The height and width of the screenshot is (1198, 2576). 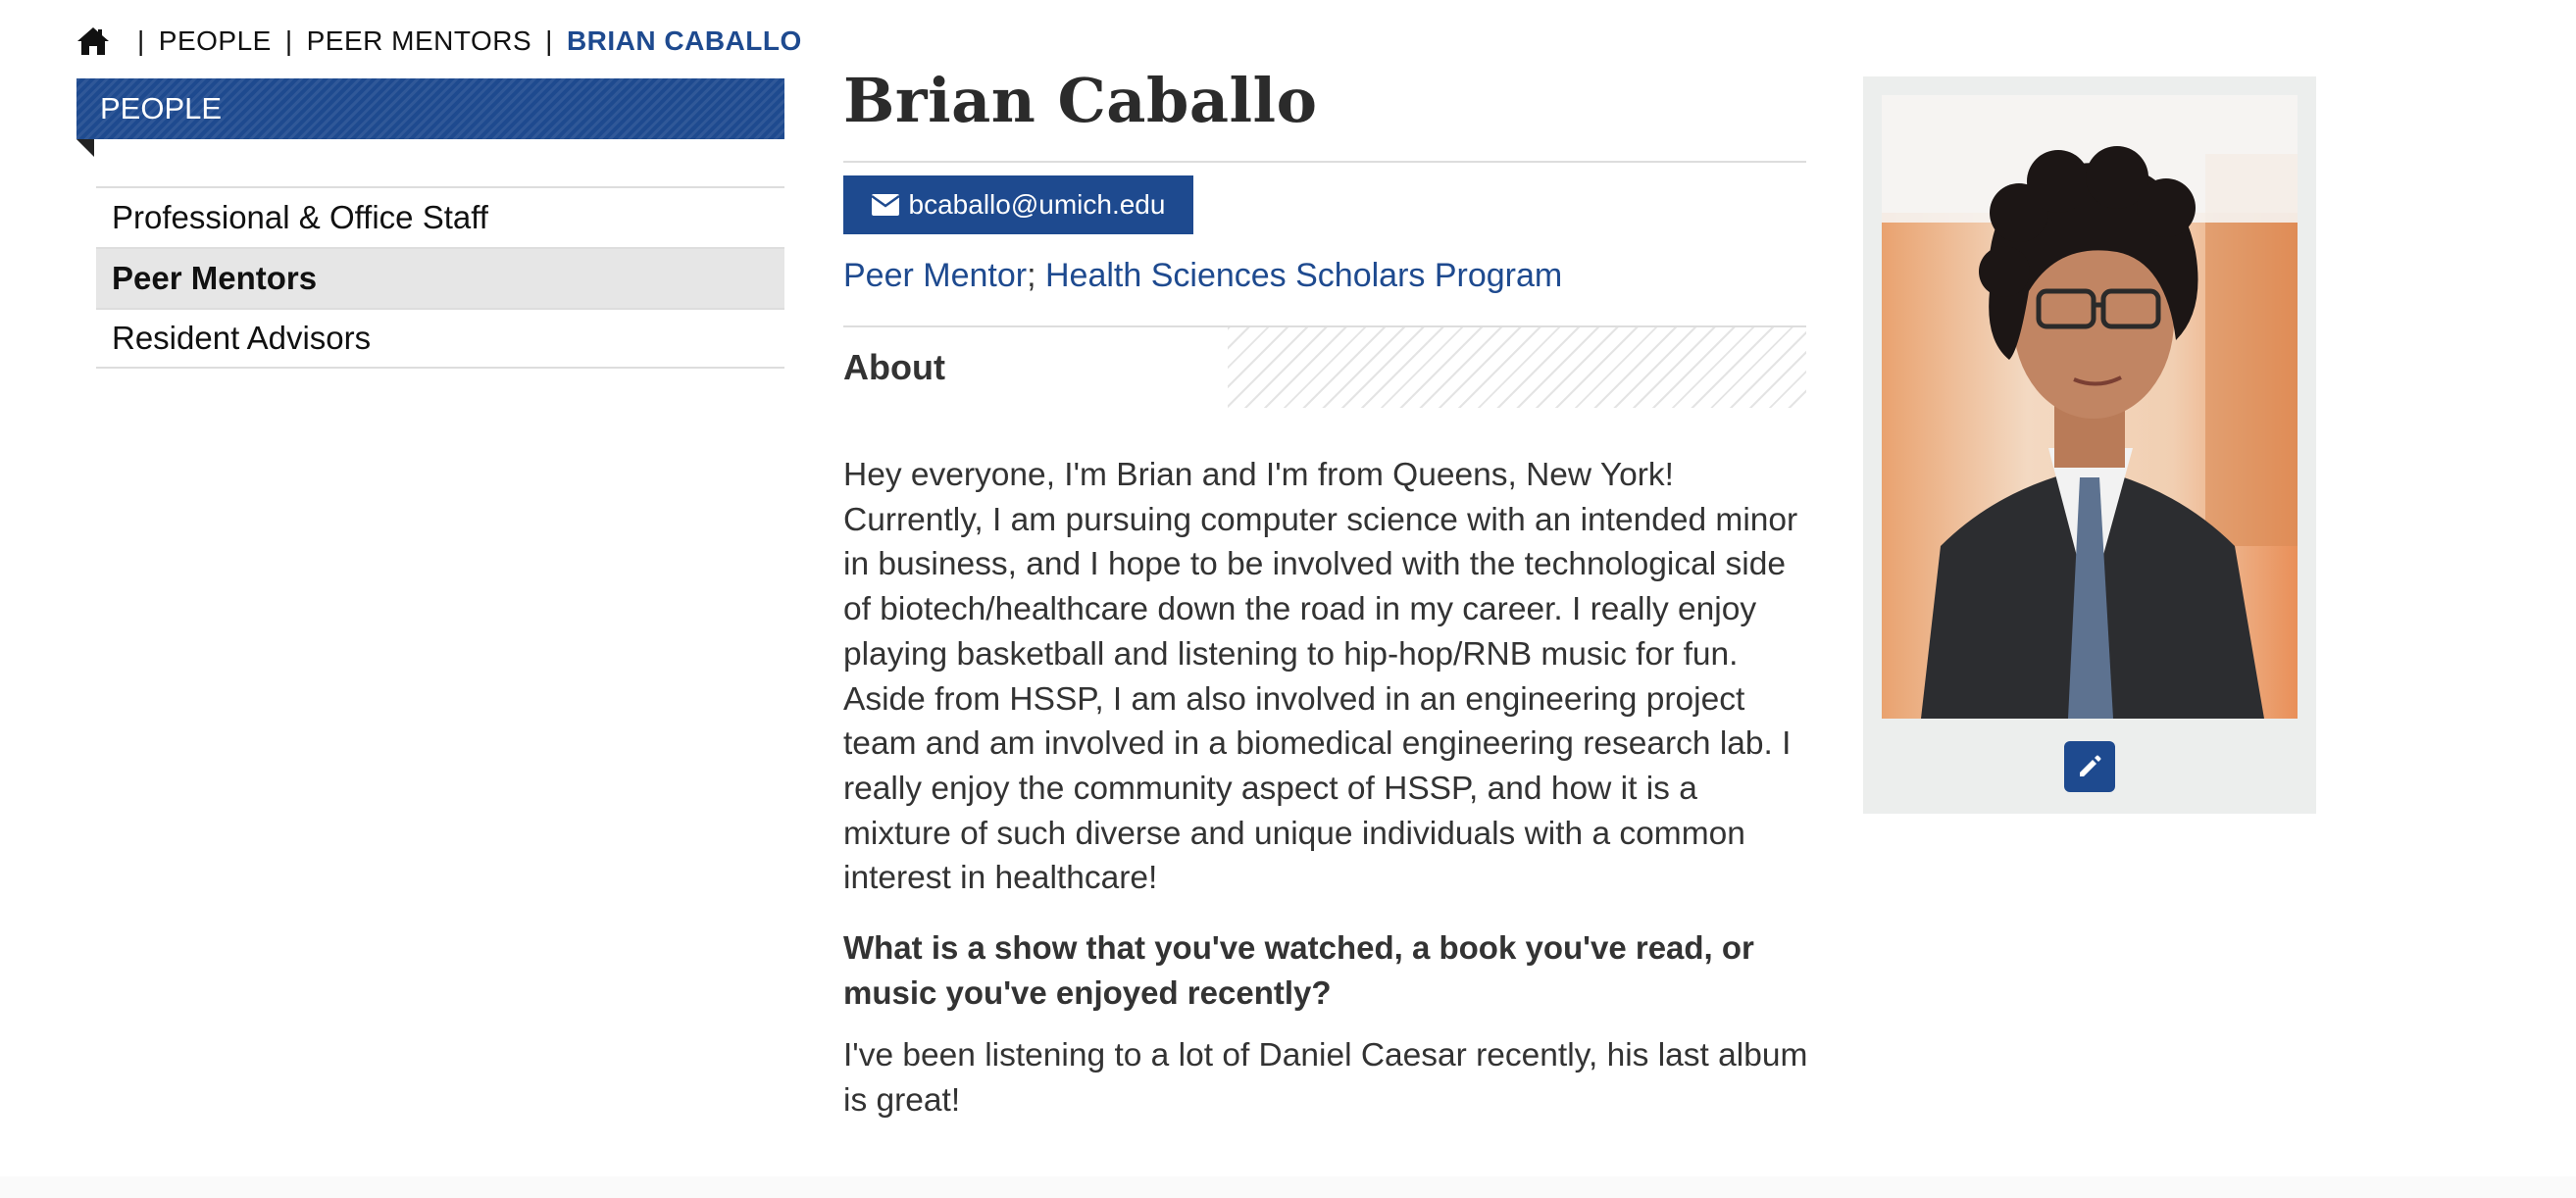 What do you see at coordinates (1288, 1187) in the screenshot?
I see `footer-edge` at bounding box center [1288, 1187].